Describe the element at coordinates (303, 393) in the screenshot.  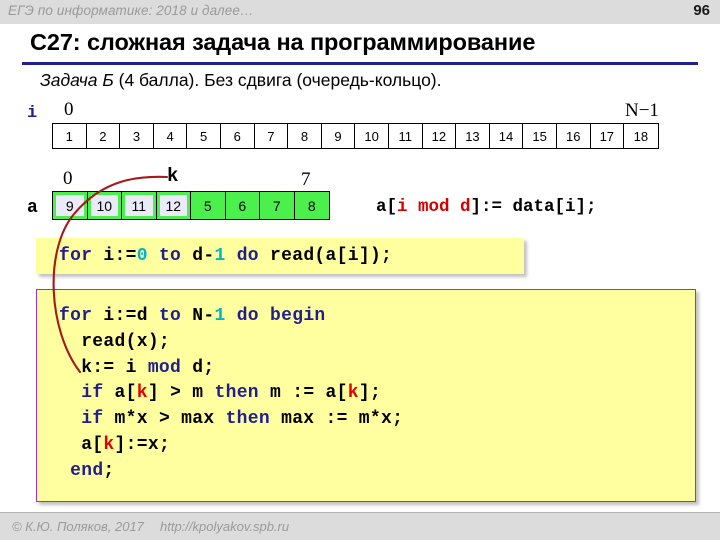
I see `code-text: m := a[` at that location.